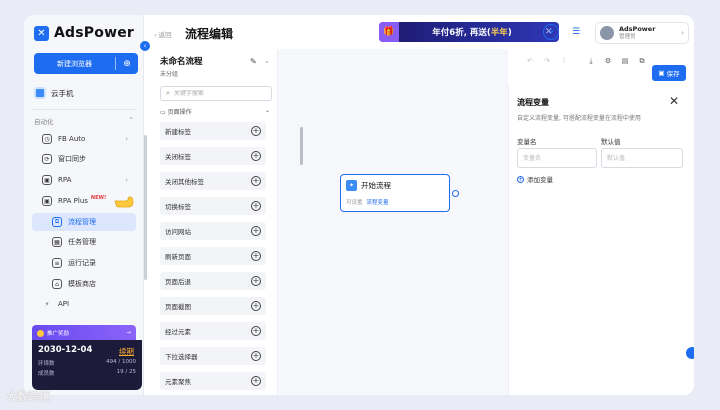 The width and height of the screenshot is (720, 410). What do you see at coordinates (169, 74) in the screenshot?
I see `flow-group: 未分组` at bounding box center [169, 74].